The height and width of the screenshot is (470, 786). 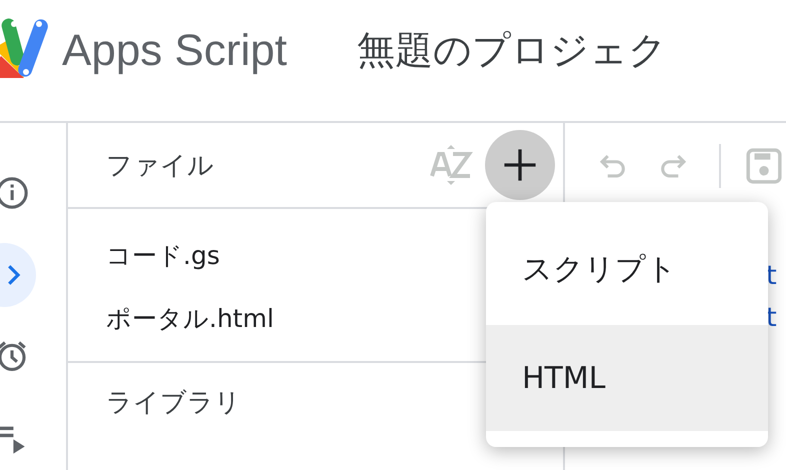 I want to click on menu-item: HTML, so click(x=627, y=378).